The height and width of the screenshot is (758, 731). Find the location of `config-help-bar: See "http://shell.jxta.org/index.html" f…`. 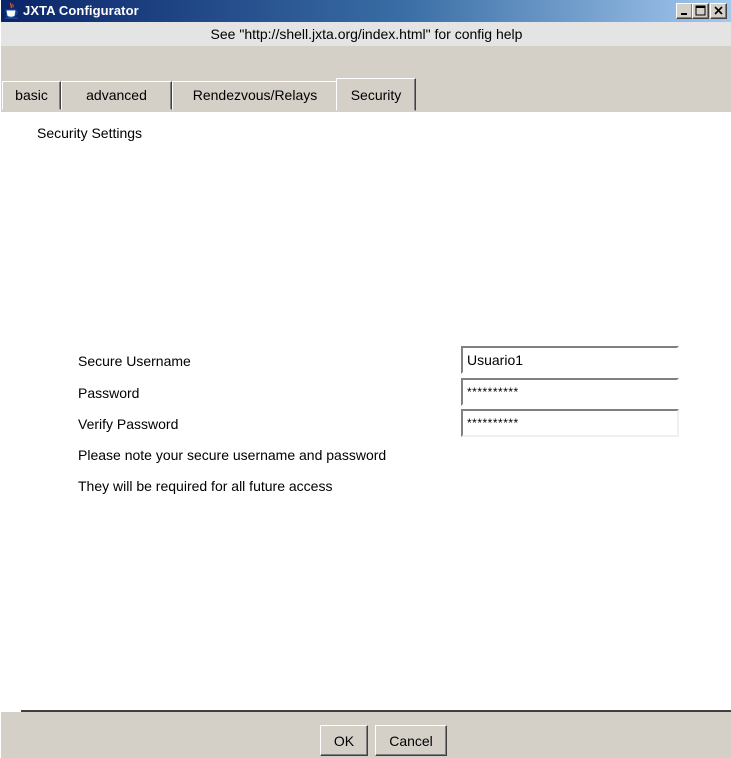

config-help-bar: See "http://shell.jxta.org/index.html" f… is located at coordinates (366, 34).